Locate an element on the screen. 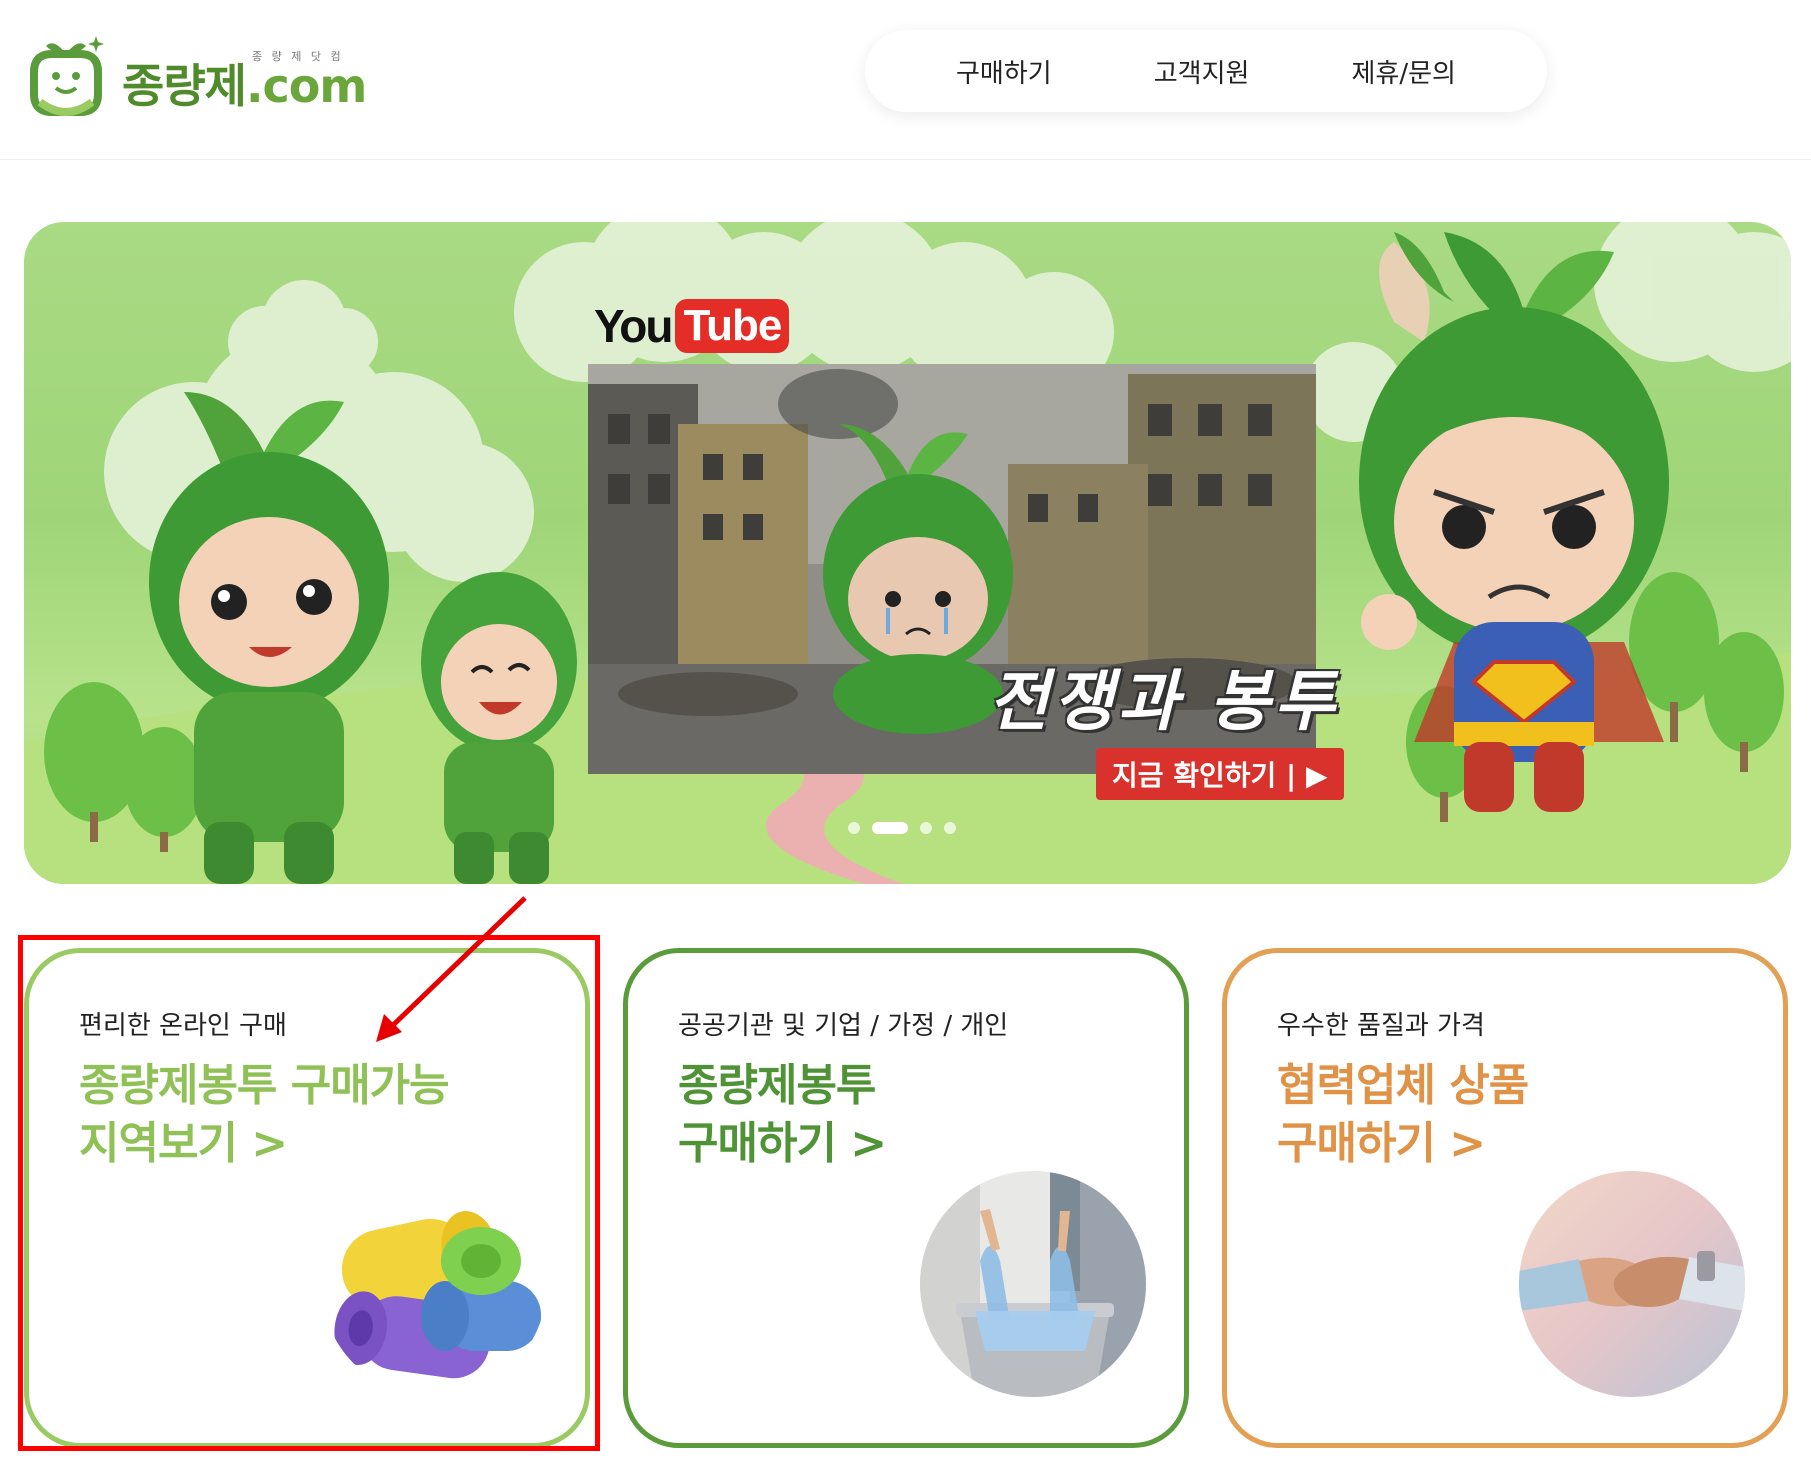 This screenshot has height=1468, width=1811. youtube-you-text: You is located at coordinates (633, 326).